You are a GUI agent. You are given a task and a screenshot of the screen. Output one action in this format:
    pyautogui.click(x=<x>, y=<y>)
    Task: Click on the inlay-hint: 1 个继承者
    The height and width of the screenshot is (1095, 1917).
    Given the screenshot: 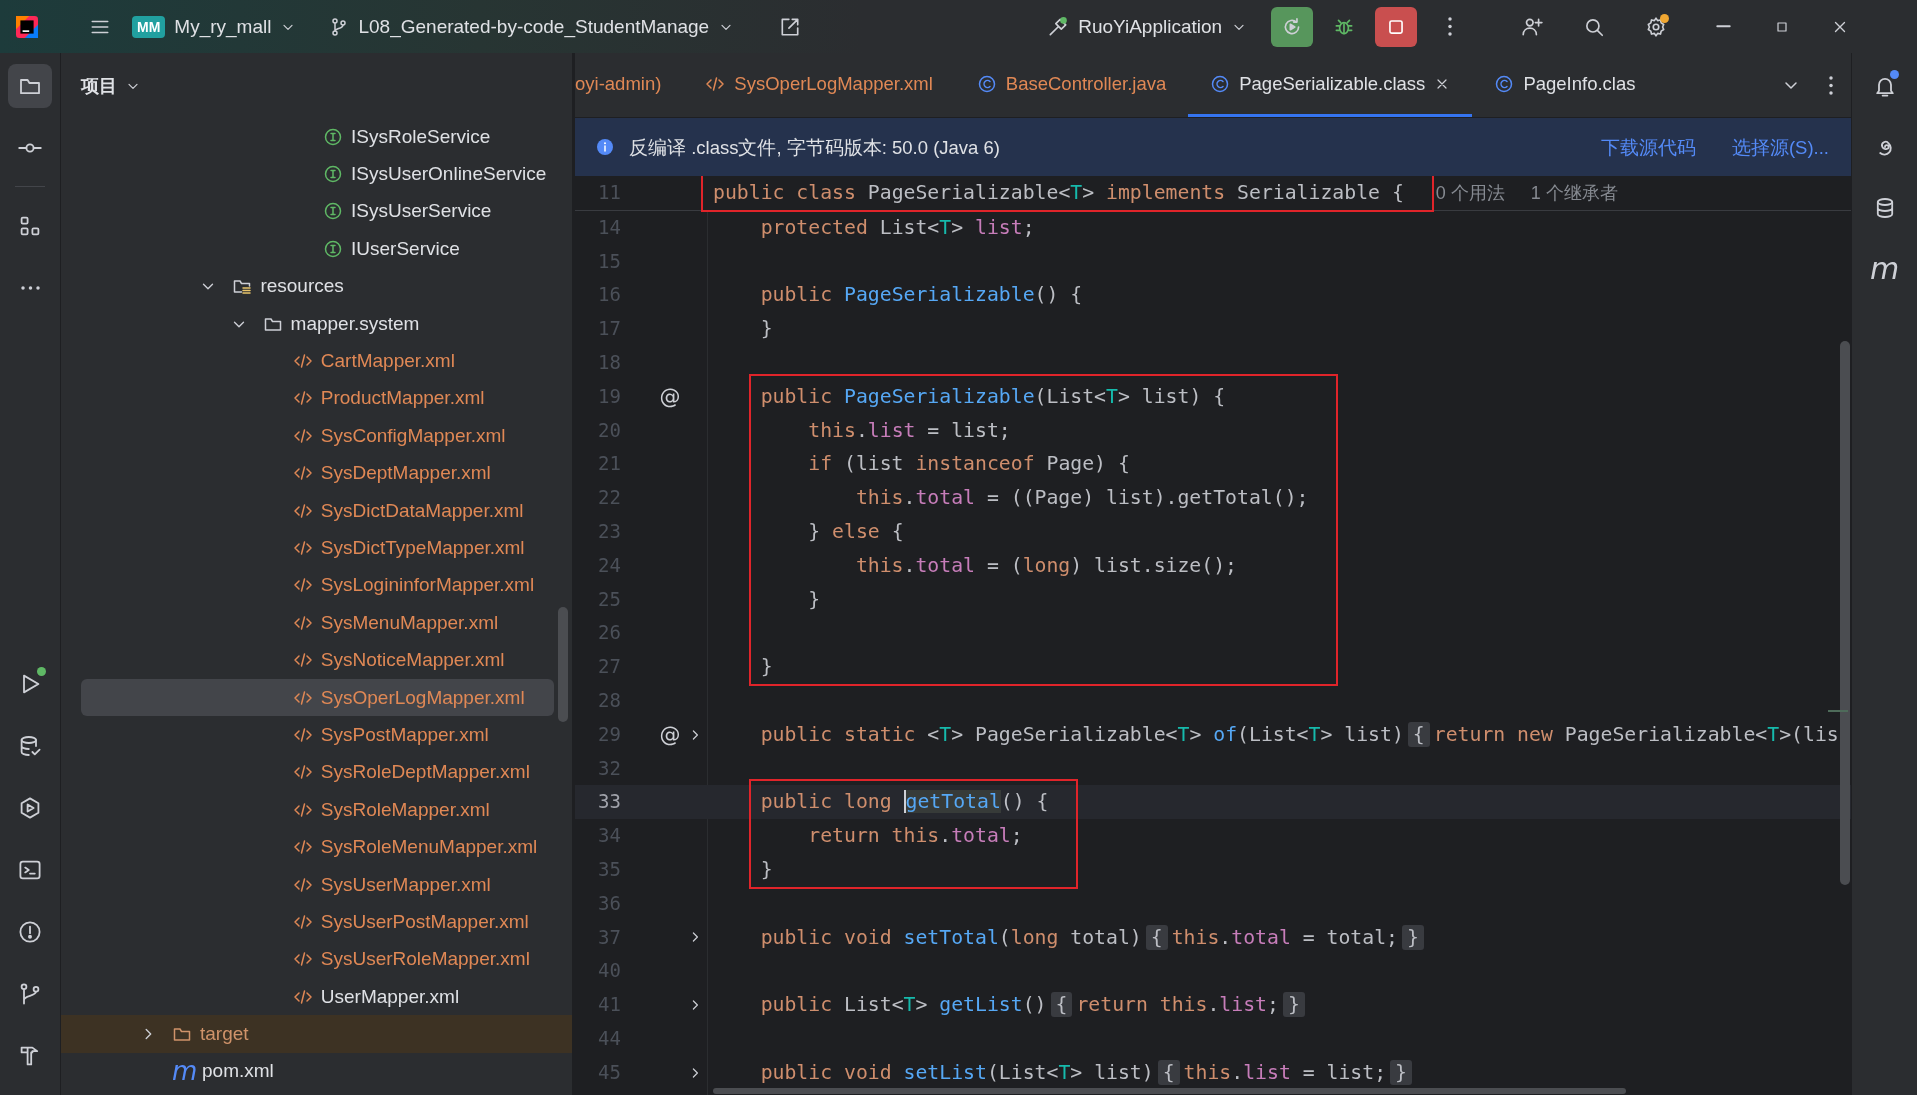 What is the action you would take?
    pyautogui.click(x=1574, y=193)
    